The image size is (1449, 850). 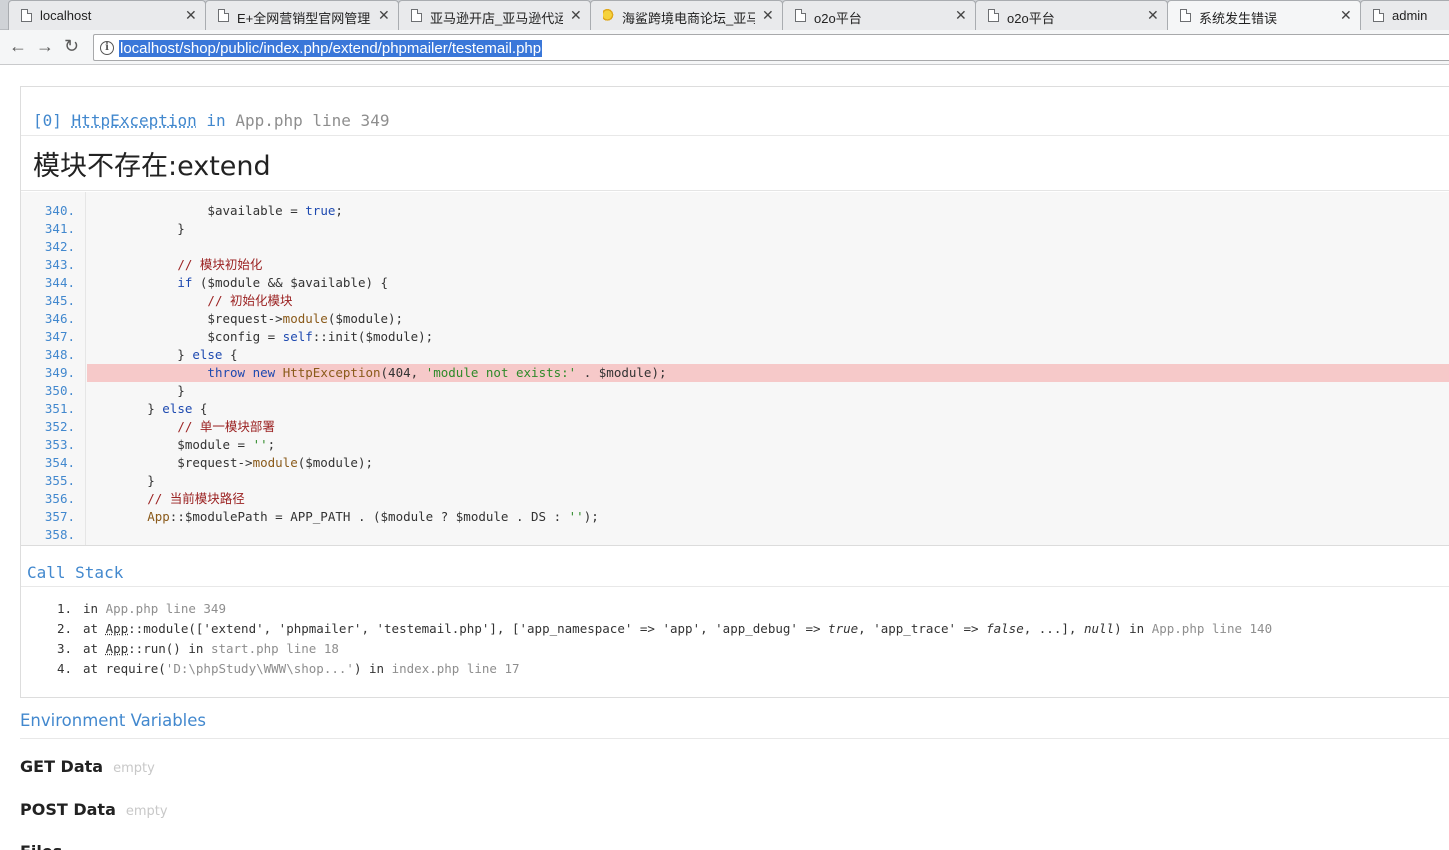 I want to click on browser-tab: localhost ✕, so click(x=107, y=15).